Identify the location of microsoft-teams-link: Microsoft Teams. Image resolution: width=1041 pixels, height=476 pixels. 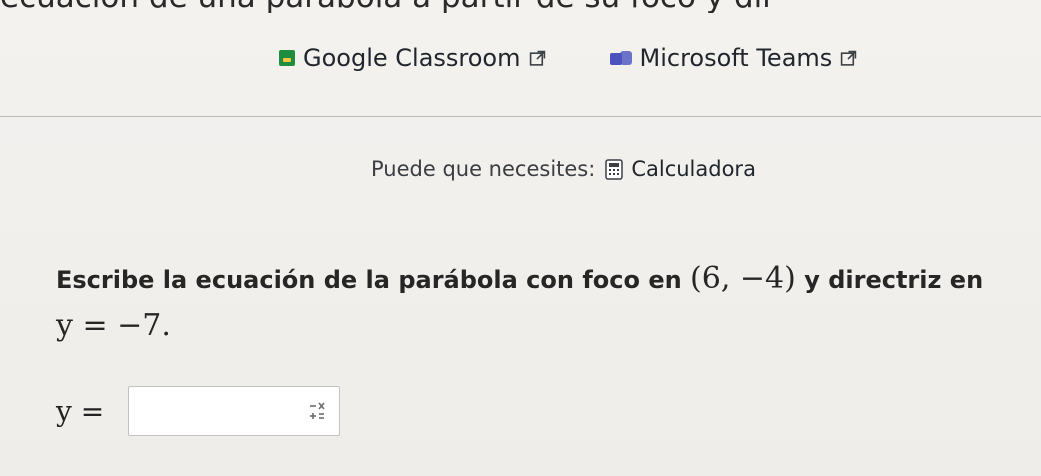
(733, 58).